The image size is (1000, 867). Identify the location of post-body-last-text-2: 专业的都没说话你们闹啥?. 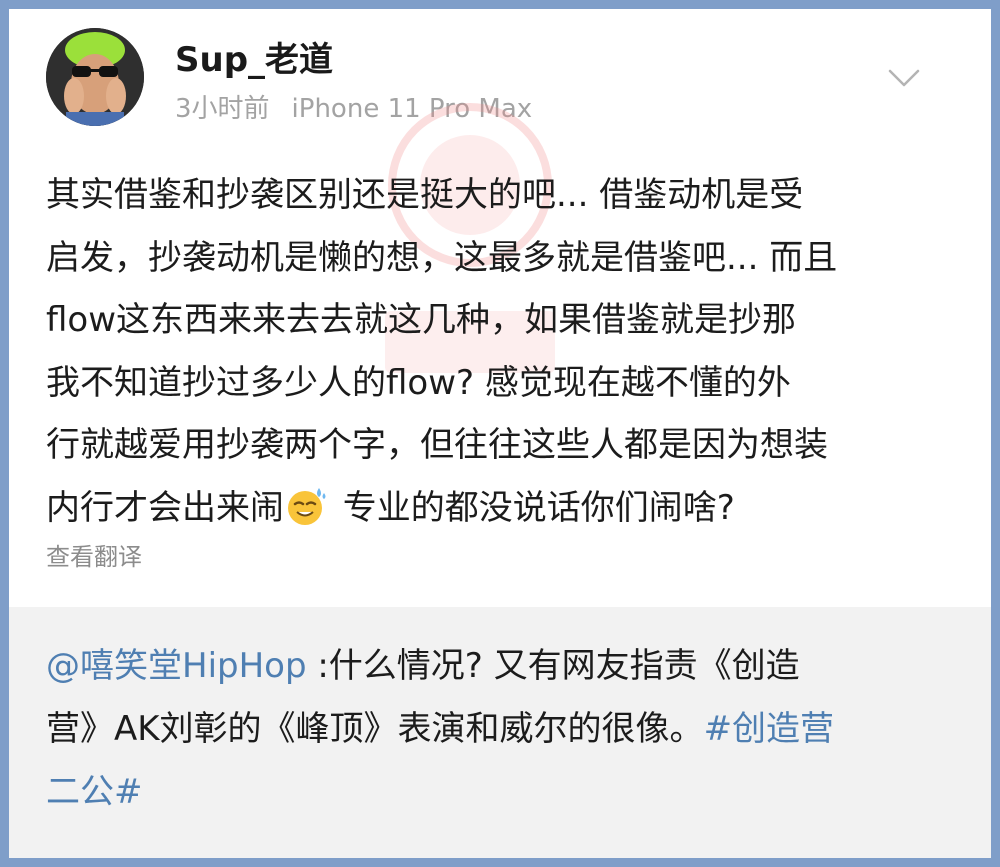
(533, 507).